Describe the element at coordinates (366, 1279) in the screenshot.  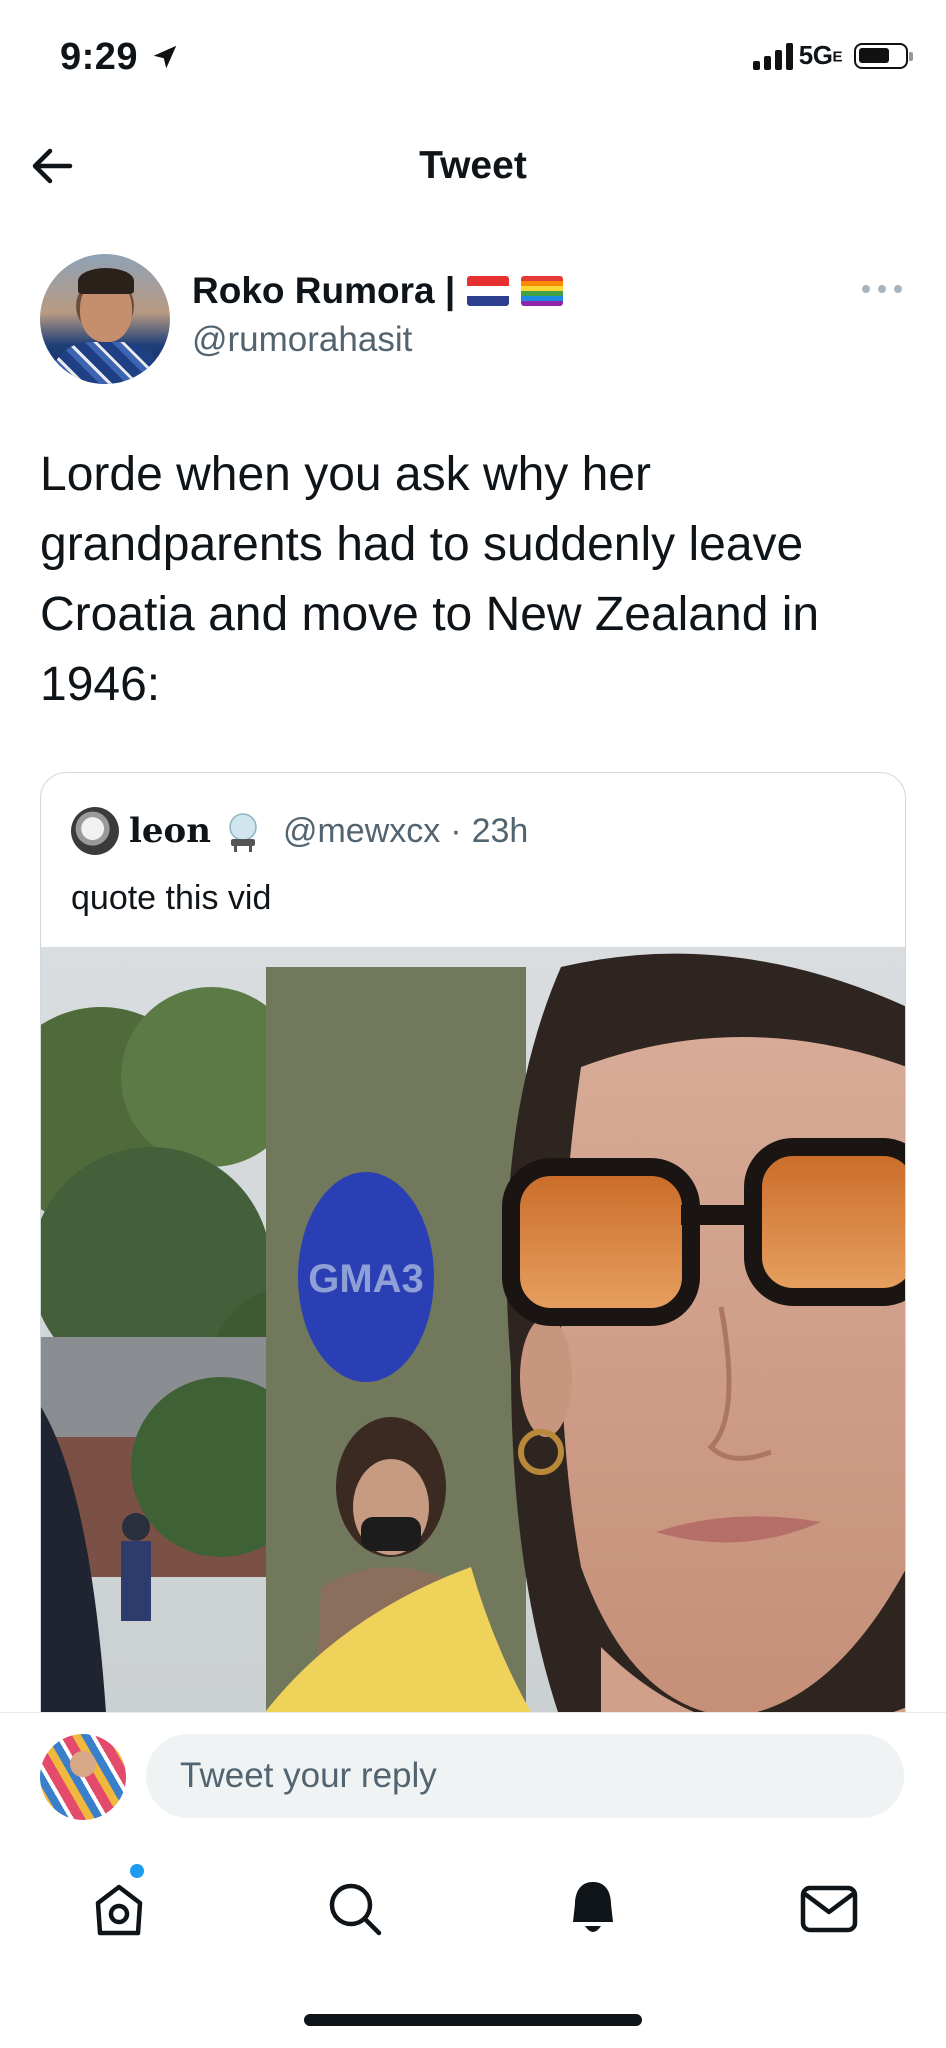
I see `gma3-sign-text: GMA3` at that location.